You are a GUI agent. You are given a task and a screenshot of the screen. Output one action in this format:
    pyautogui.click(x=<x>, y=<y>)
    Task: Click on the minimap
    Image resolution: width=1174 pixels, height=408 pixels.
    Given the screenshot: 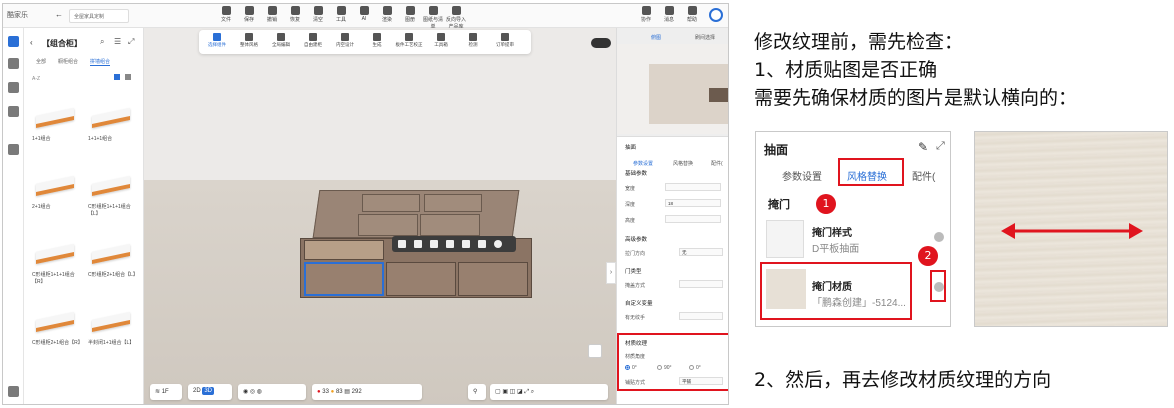 What is the action you would take?
    pyautogui.click(x=672, y=89)
    